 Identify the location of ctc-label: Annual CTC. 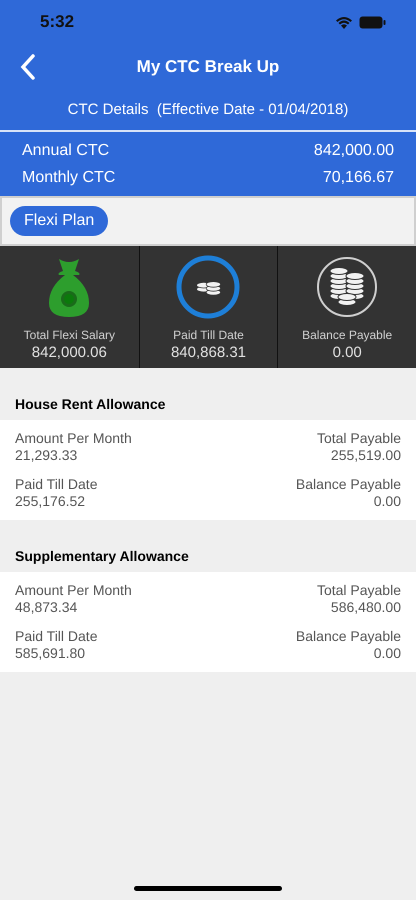
(66, 150).